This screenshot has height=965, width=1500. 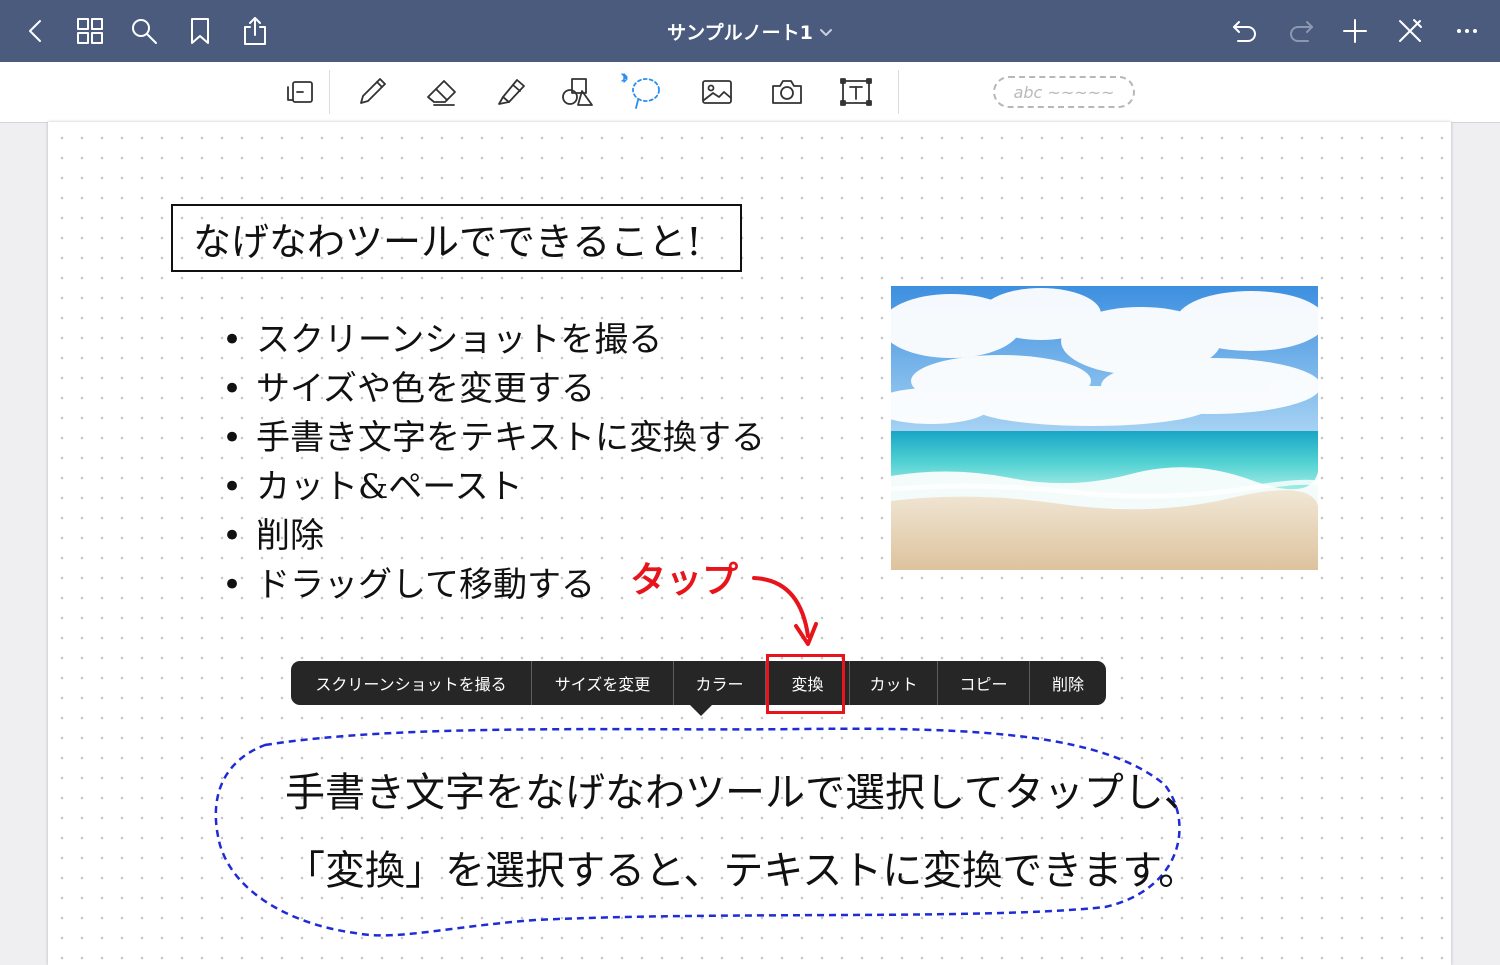 What do you see at coordinates (894, 683) in the screenshot?
I see `menu-item-cut: カット` at bounding box center [894, 683].